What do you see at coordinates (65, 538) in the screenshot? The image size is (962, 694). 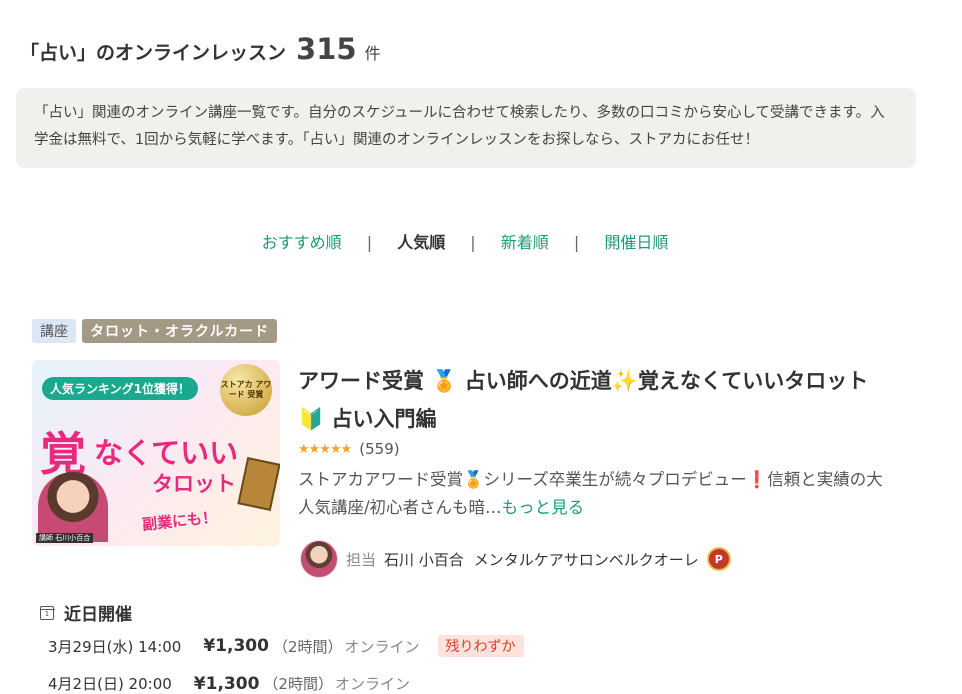 I see `thumbnail-caption: 講師 石川小百合` at bounding box center [65, 538].